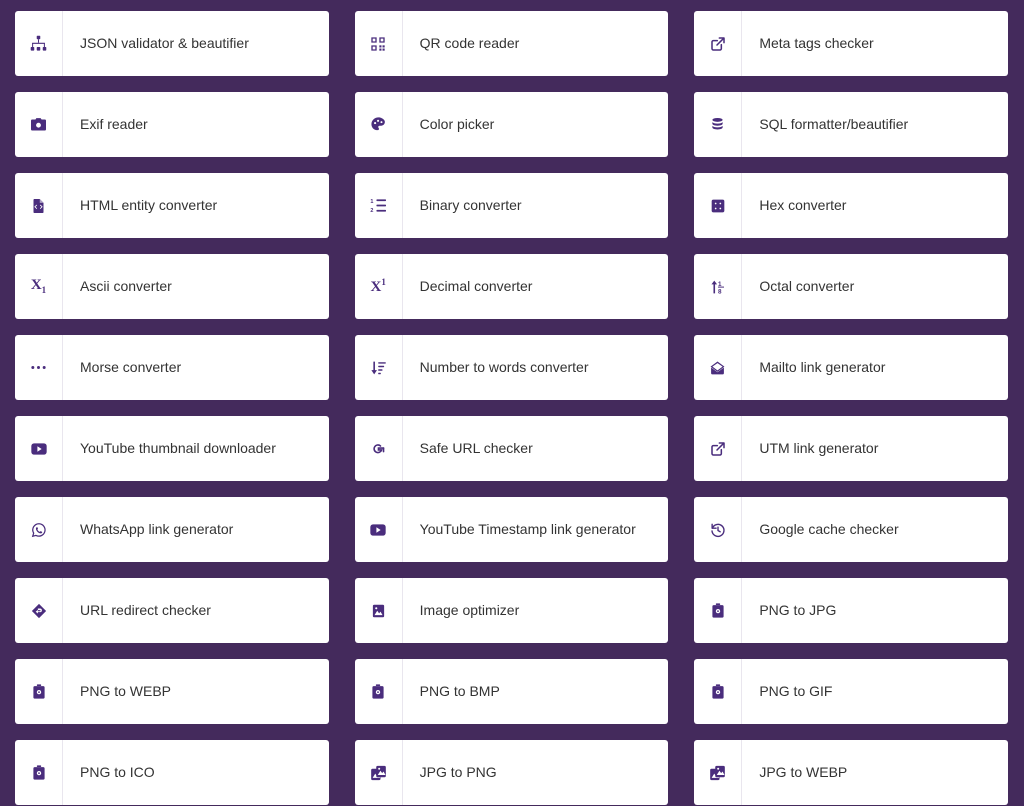 This screenshot has width=1024, height=806. I want to click on tool-card-label: Binary converter, so click(470, 205).